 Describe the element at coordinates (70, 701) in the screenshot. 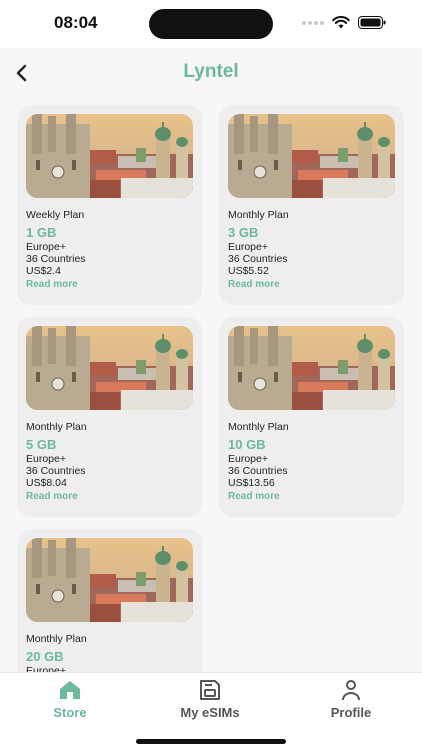

I see `tab-store: Store` at that location.